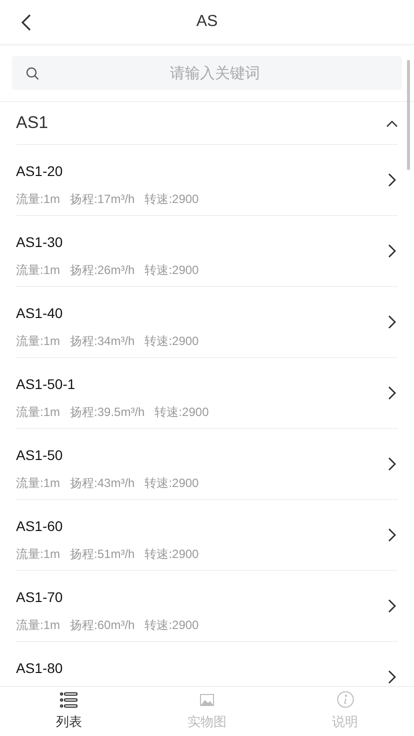 This screenshot has width=414, height=736. What do you see at coordinates (102, 199) in the screenshot?
I see `spec-text: 扬程:17m³/h` at bounding box center [102, 199].